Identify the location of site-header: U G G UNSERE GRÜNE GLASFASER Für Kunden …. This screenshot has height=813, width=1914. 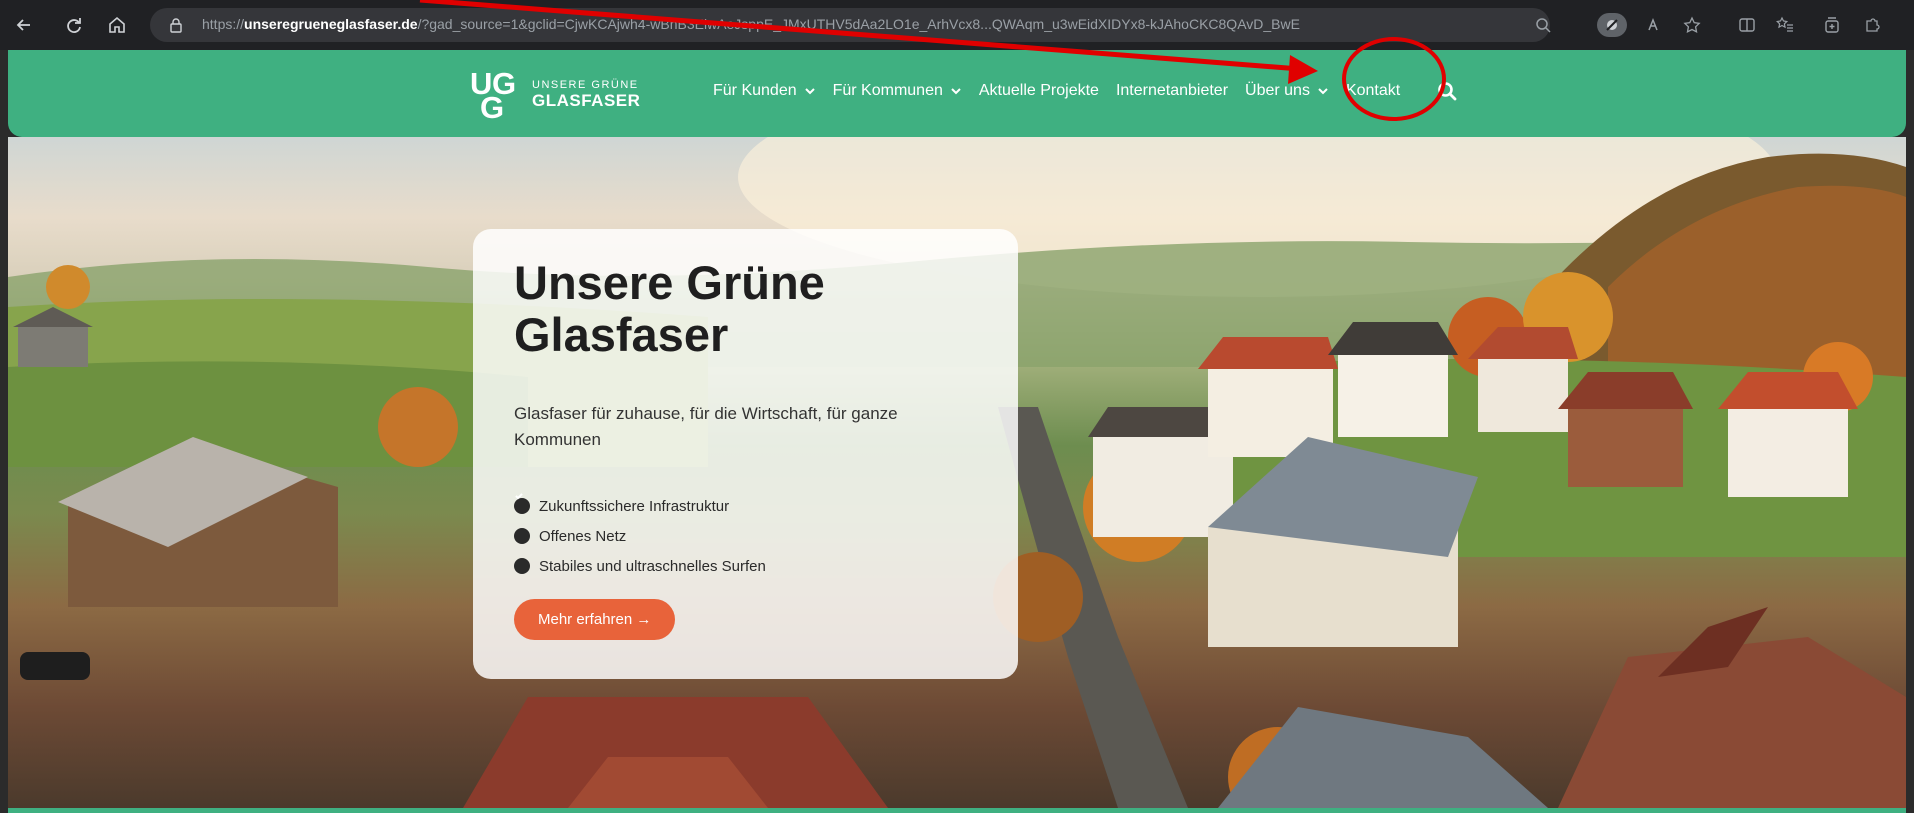
(957, 93).